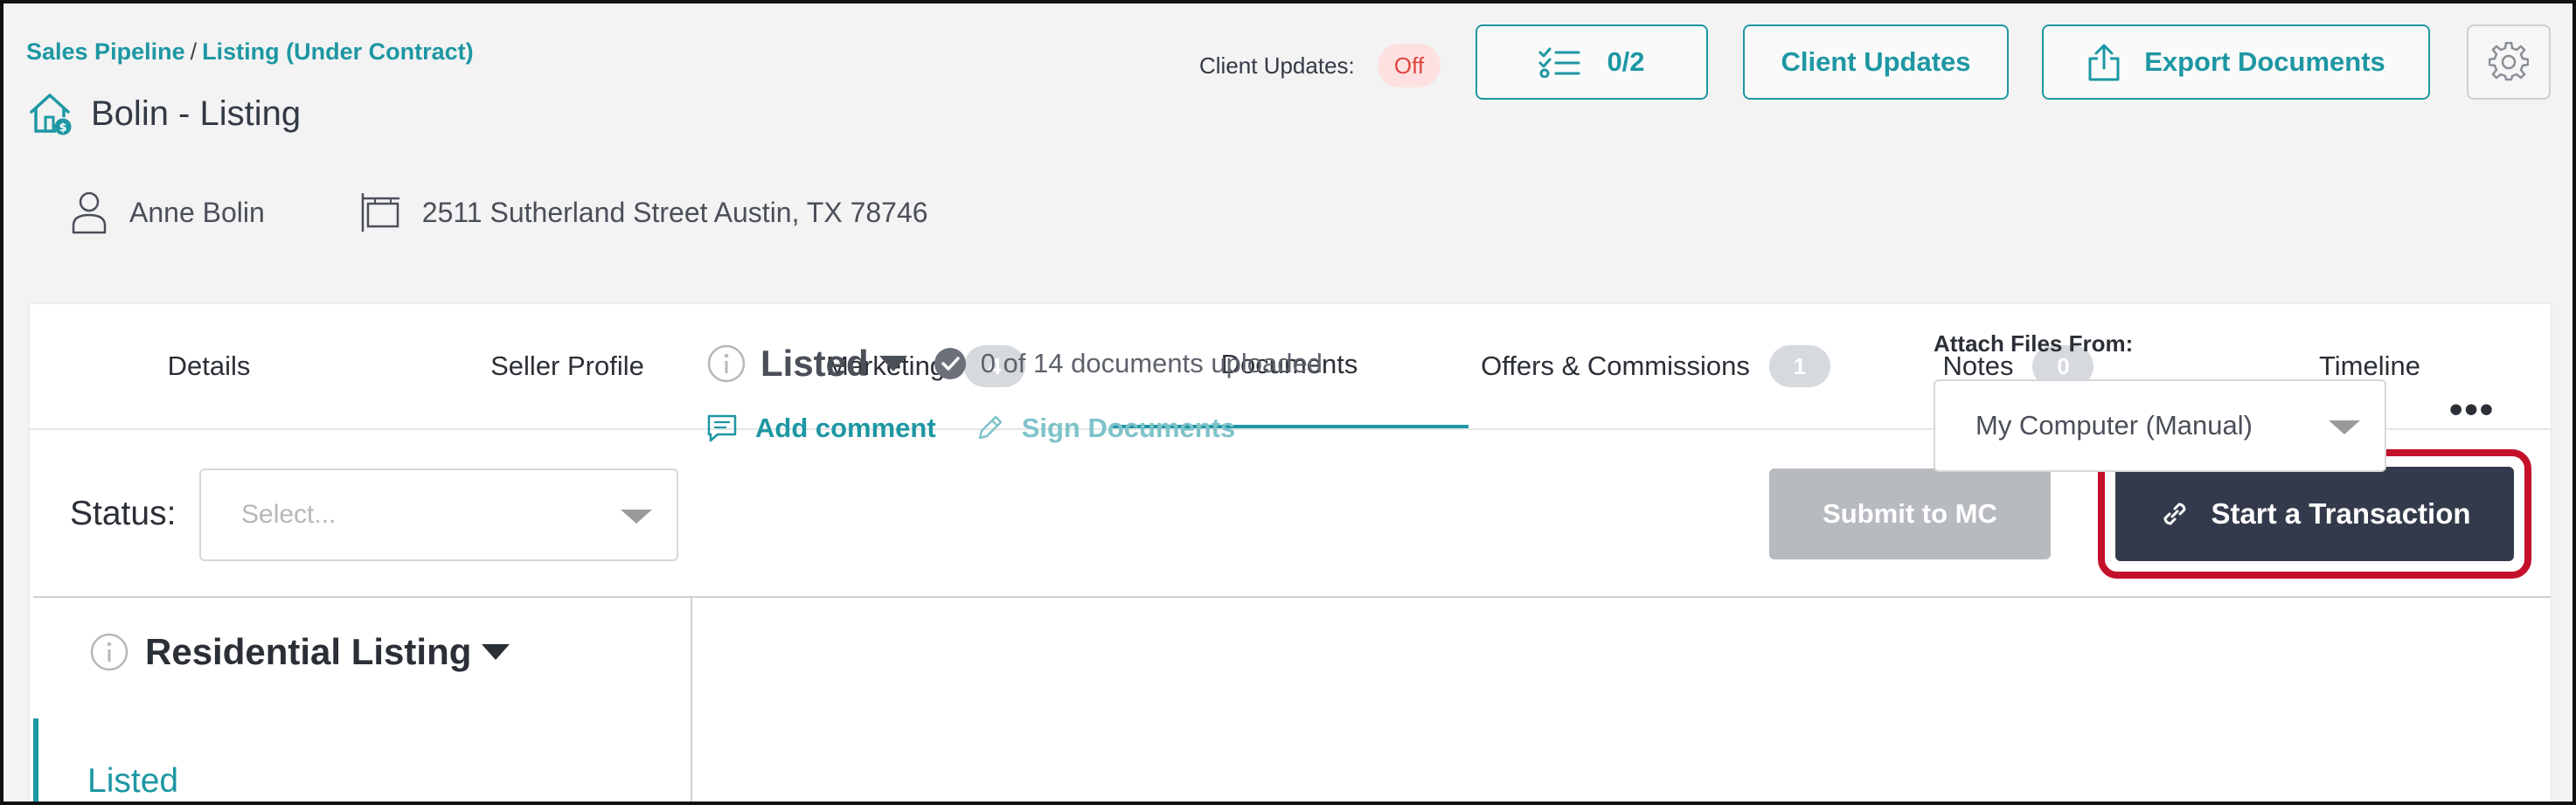 The width and height of the screenshot is (2576, 805). I want to click on breadcrumb: Sales Pipeline / Listing (Under Contract), so click(250, 52).